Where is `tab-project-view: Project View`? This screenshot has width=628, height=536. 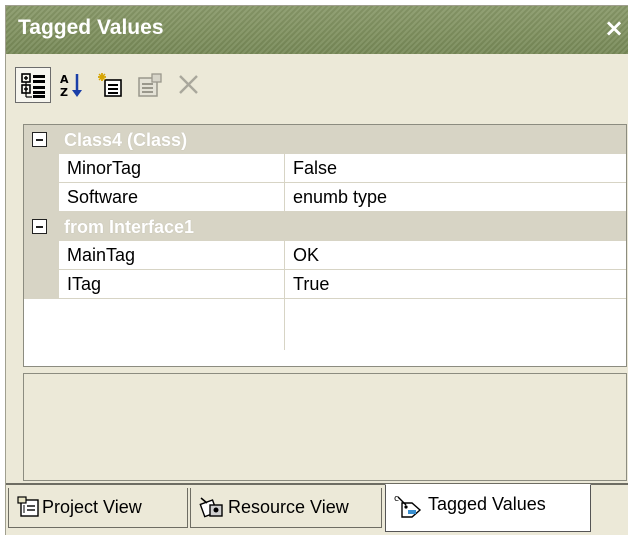
tab-project-view: Project View is located at coordinates (98, 508).